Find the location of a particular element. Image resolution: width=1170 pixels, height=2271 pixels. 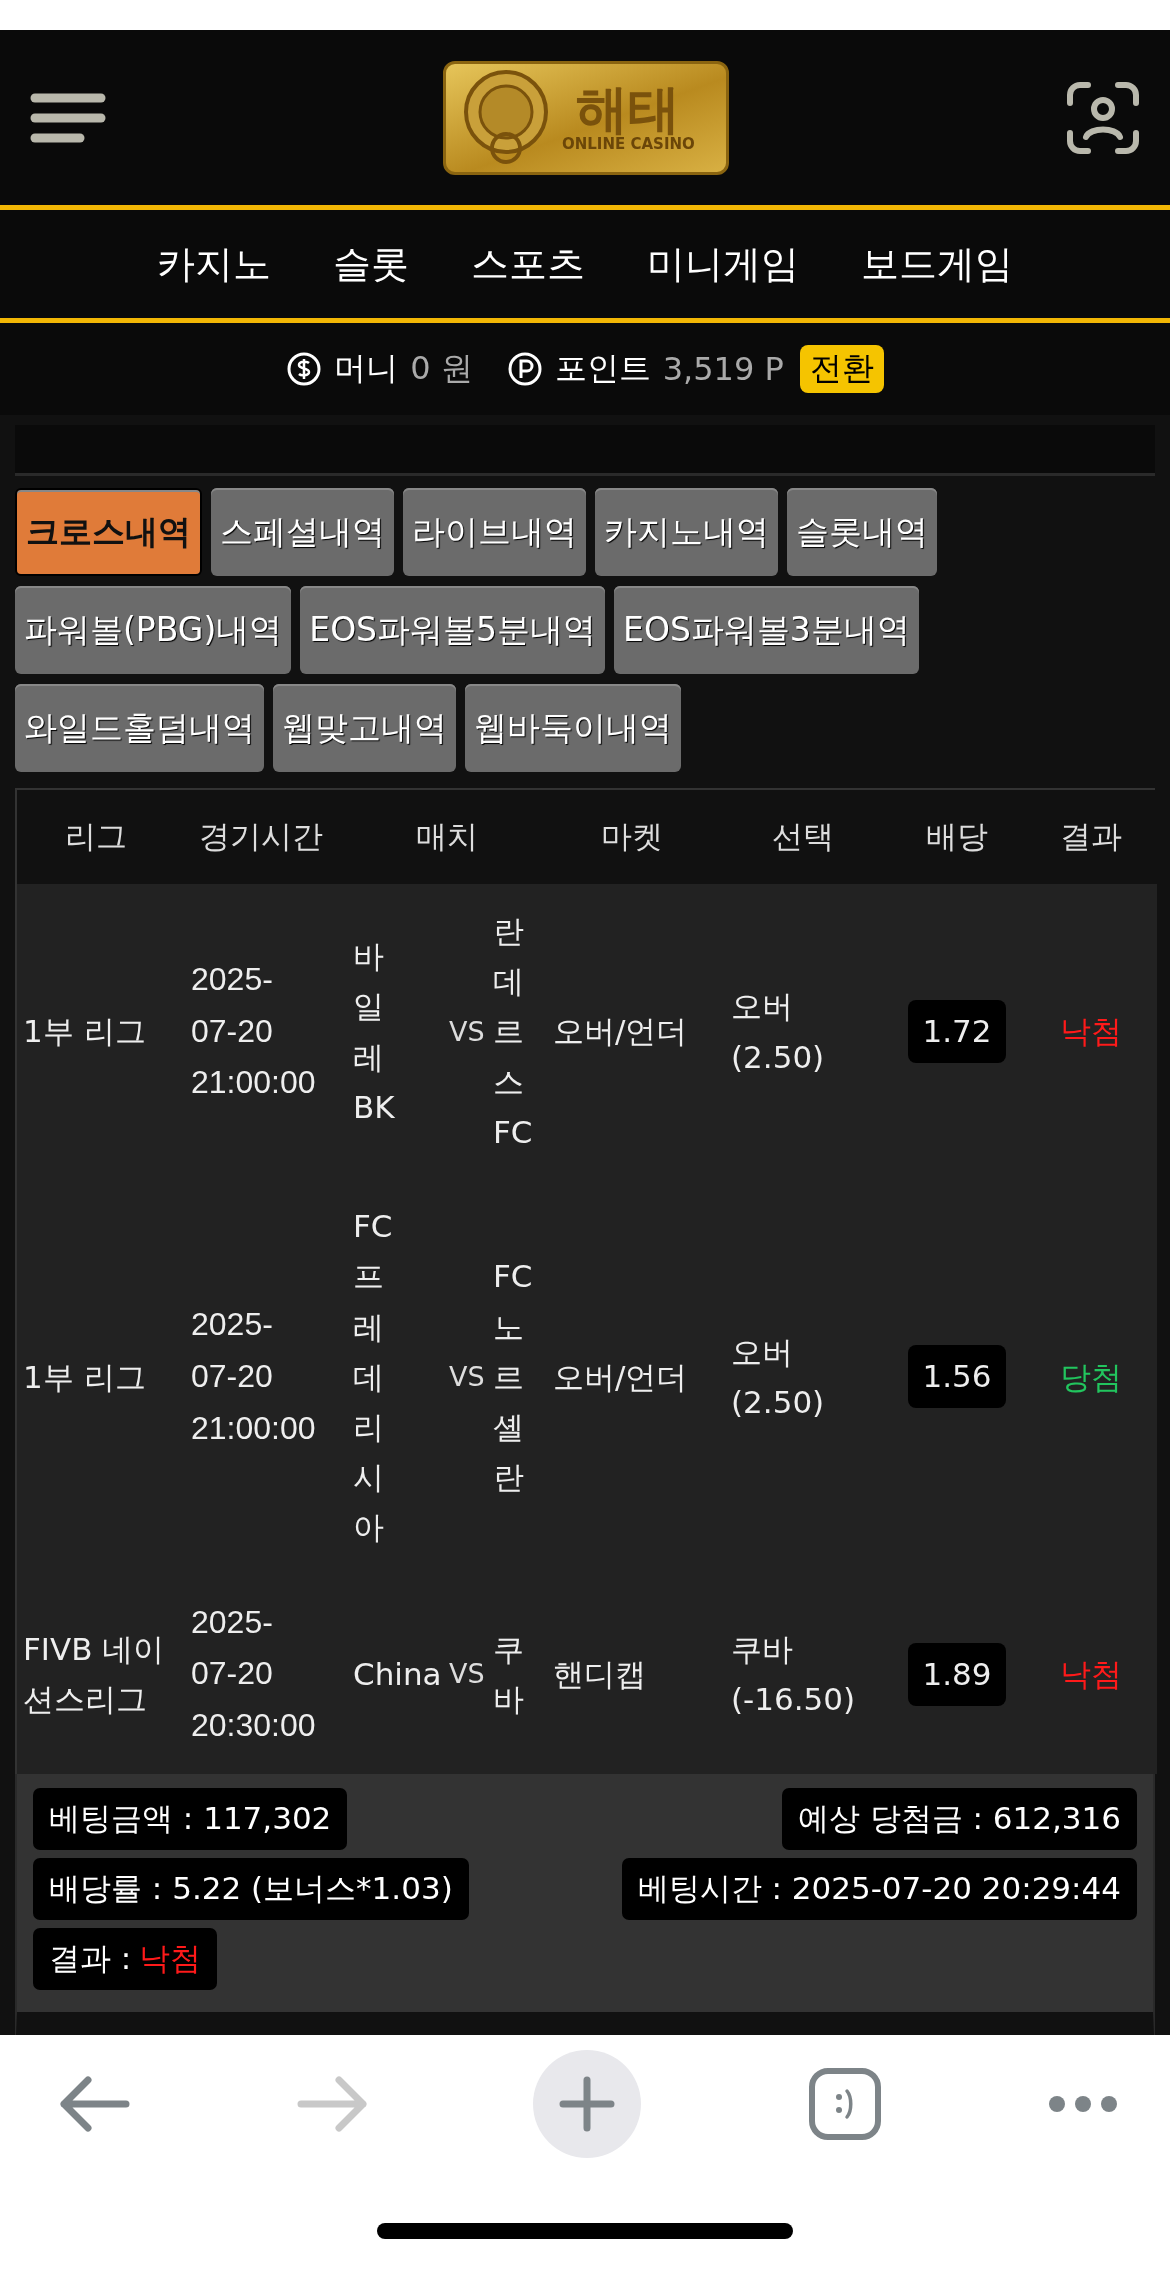

odds-badge: 1.72 is located at coordinates (957, 1031).